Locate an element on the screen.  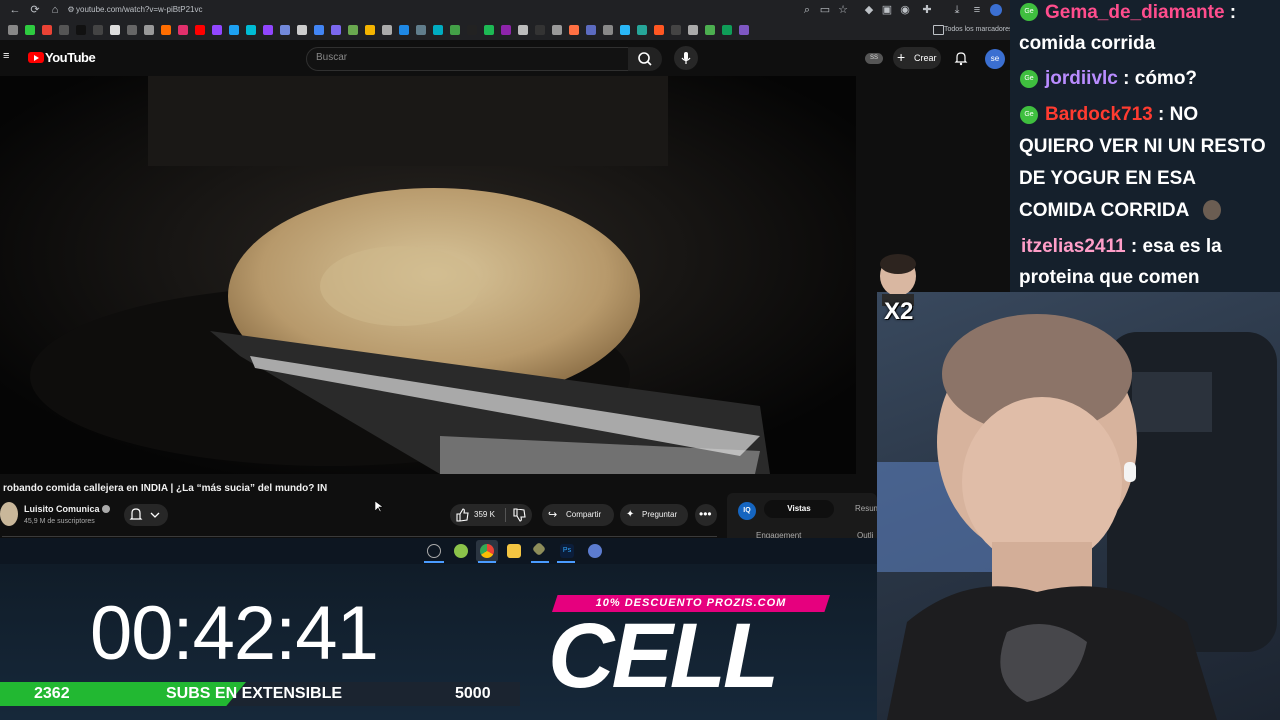
voice-search-button is located at coordinates (686, 58).